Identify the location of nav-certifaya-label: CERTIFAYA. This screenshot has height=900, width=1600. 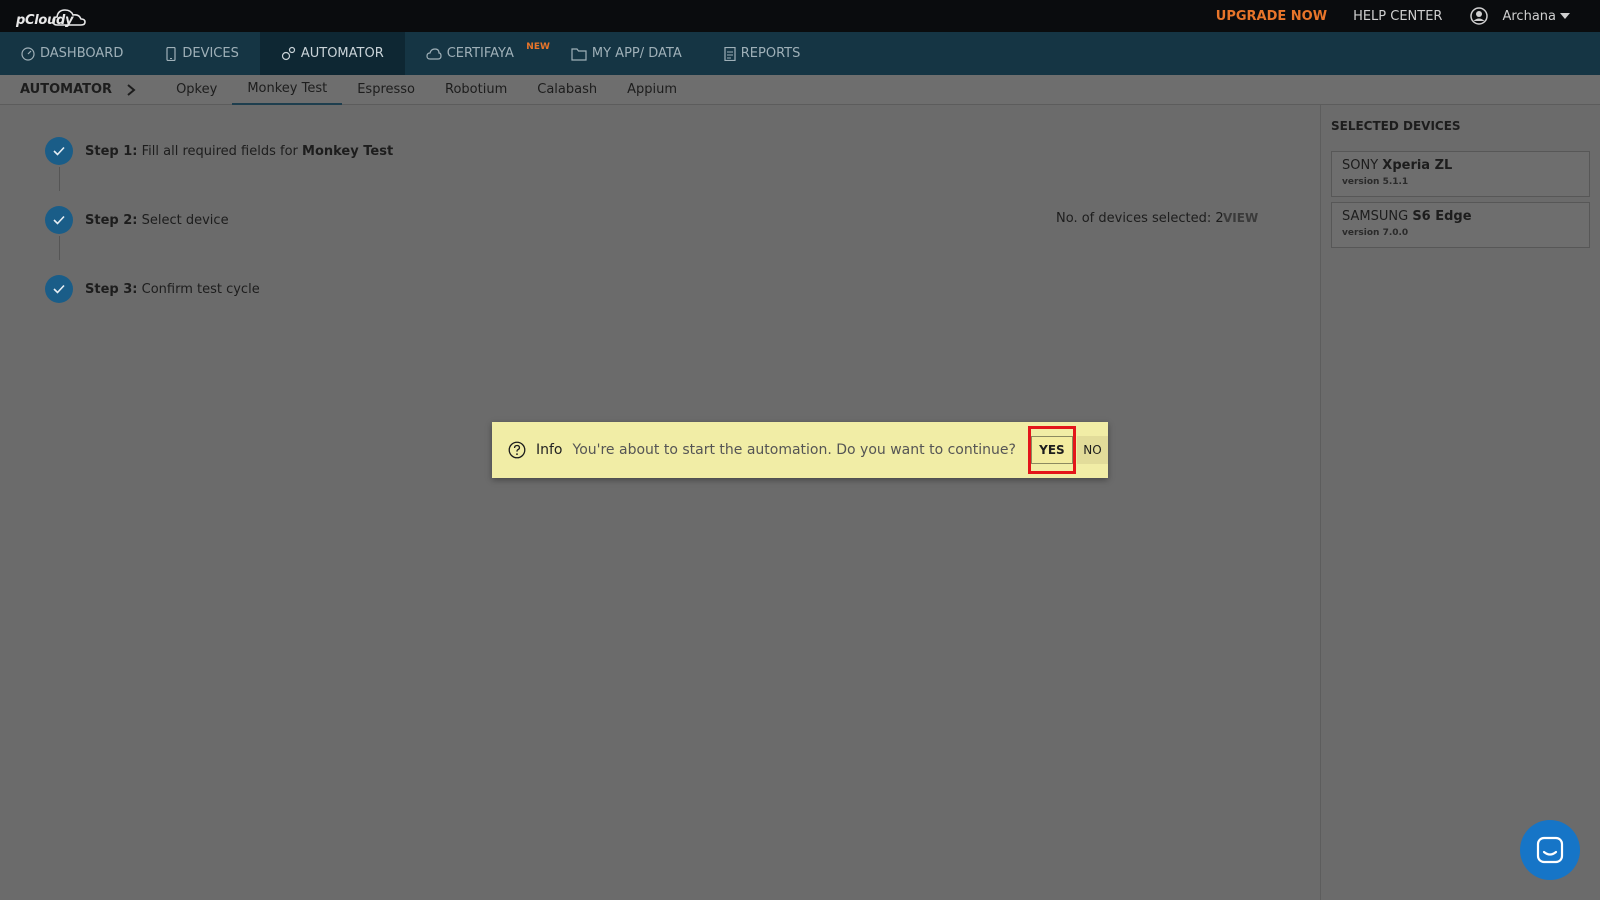
(480, 53).